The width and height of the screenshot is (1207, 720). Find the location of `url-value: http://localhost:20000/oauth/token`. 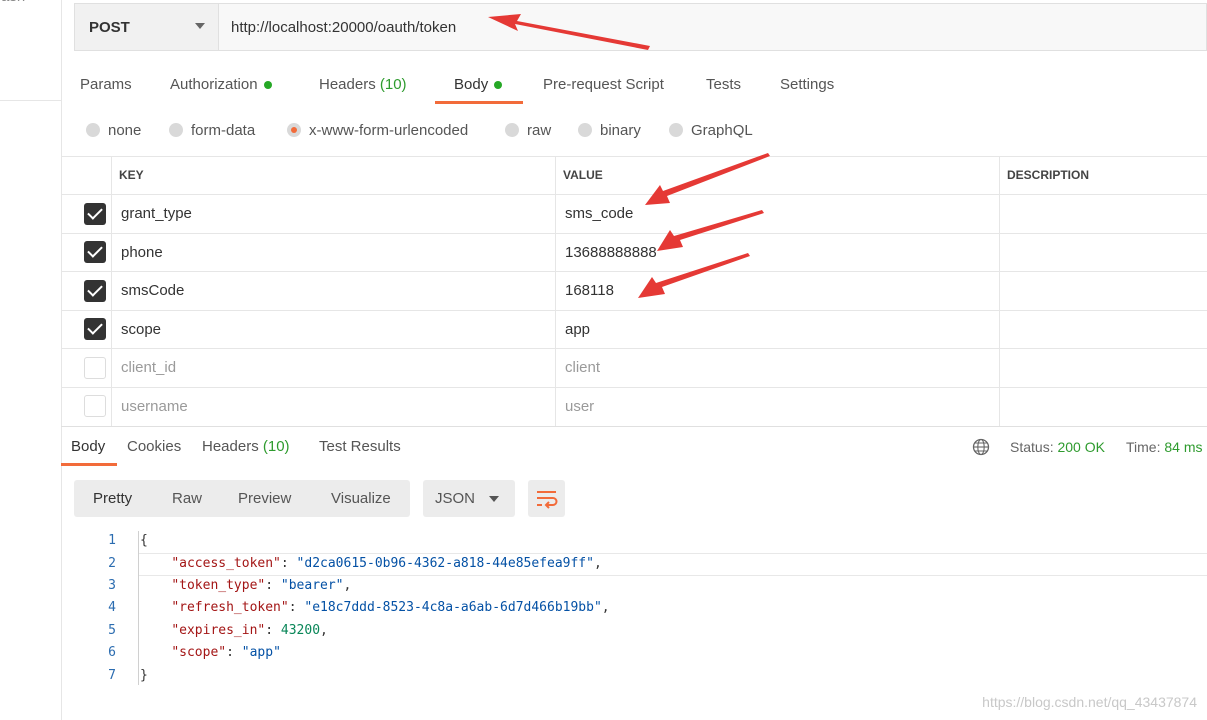

url-value: http://localhost:20000/oauth/token is located at coordinates (344, 27).